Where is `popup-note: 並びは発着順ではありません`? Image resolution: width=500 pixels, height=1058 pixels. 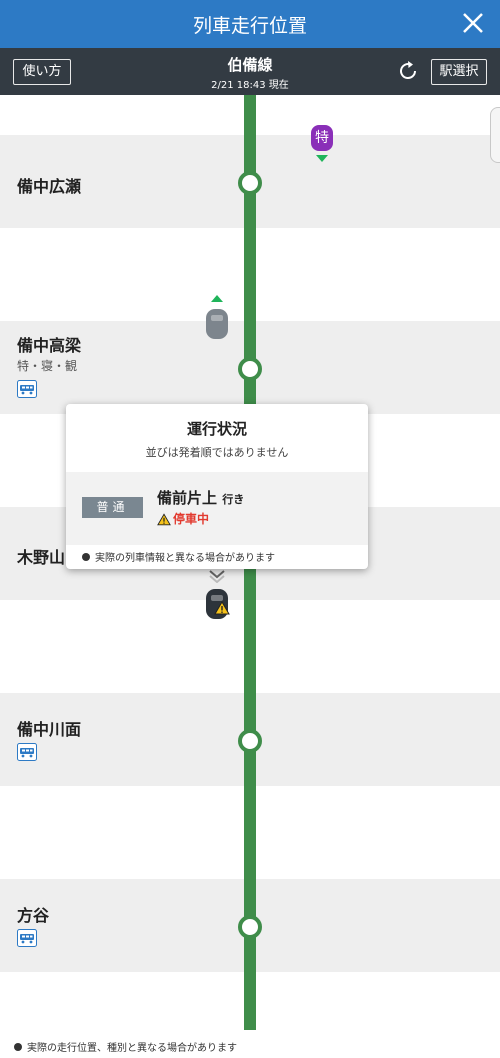
popup-note: 並びは発着順ではありません is located at coordinates (217, 452).